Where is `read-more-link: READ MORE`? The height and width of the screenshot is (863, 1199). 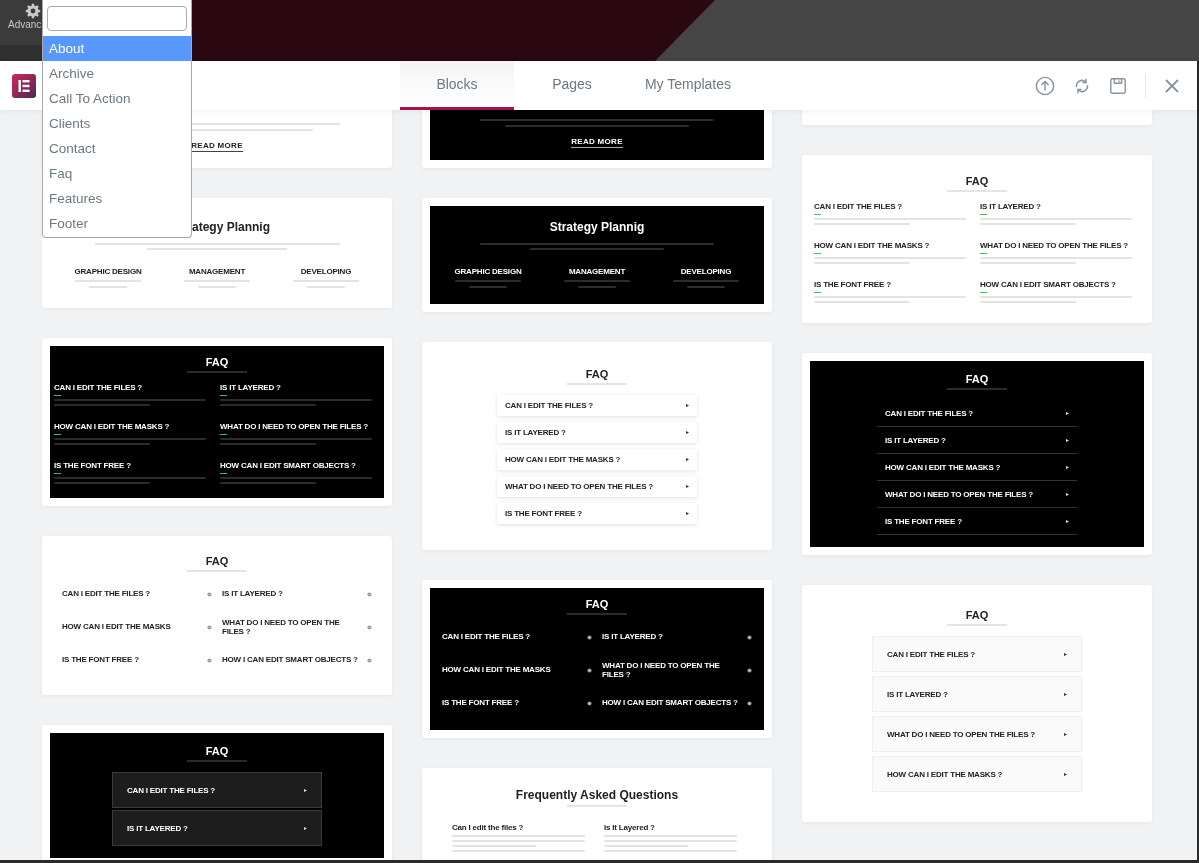
read-more-link: READ MORE is located at coordinates (597, 142).